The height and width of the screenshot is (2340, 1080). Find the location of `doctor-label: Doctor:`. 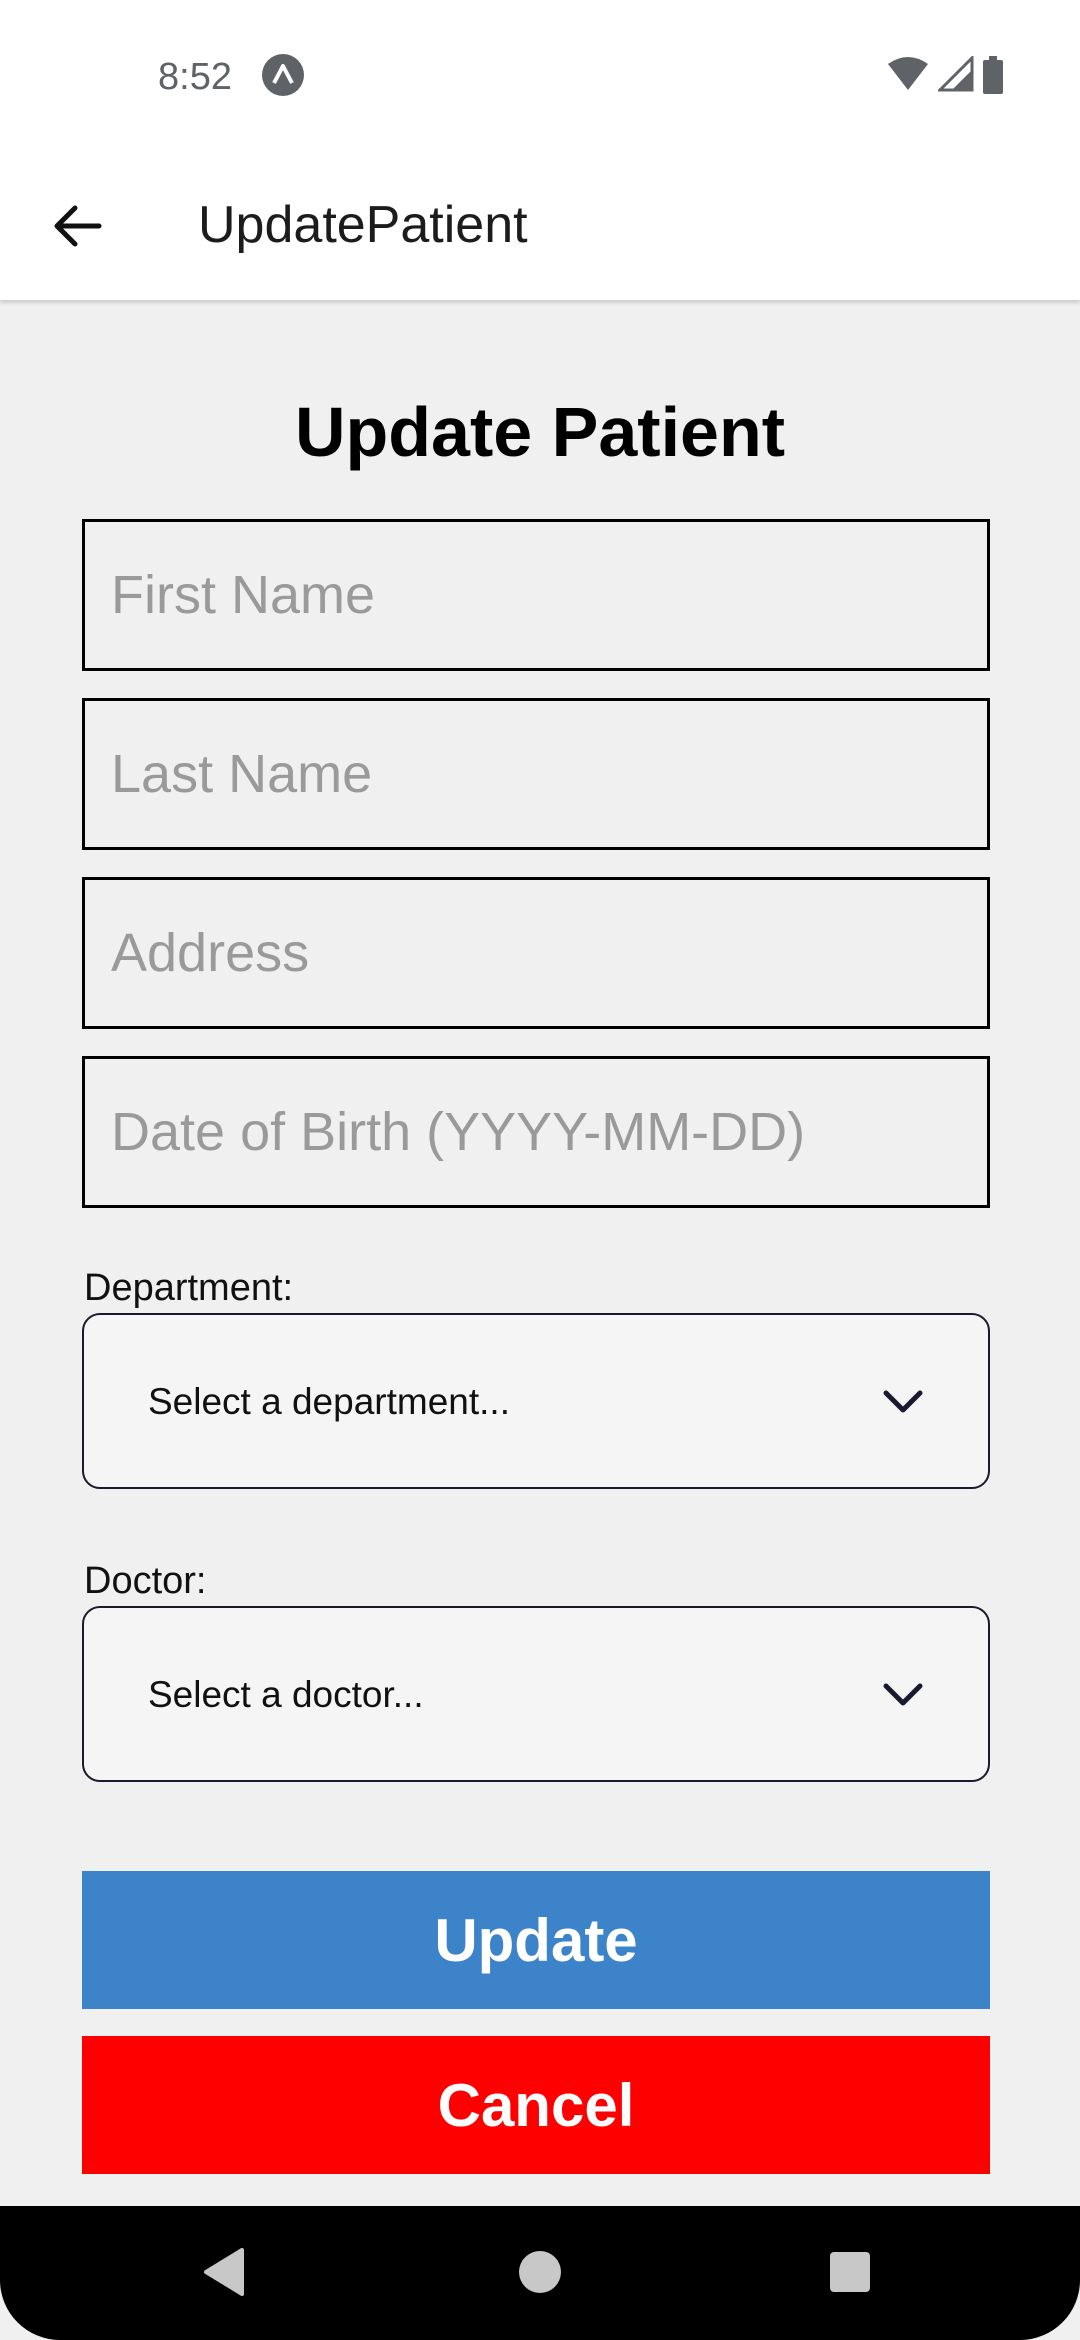

doctor-label: Doctor: is located at coordinates (145, 1581).